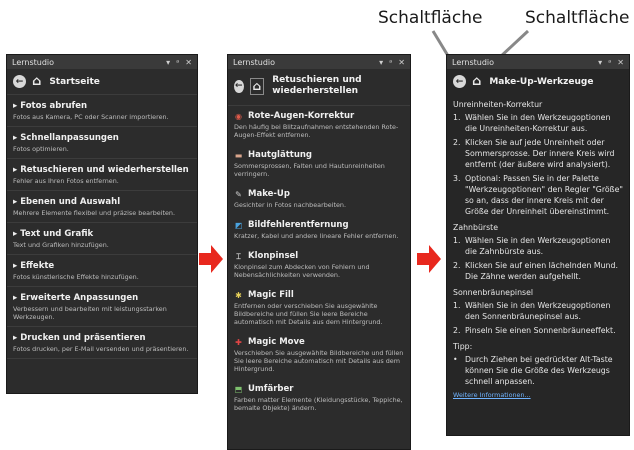 This screenshot has width=634, height=450. What do you see at coordinates (317, 85) in the screenshot?
I see `page-title: Retuschieren und wiederherstellen` at bounding box center [317, 85].